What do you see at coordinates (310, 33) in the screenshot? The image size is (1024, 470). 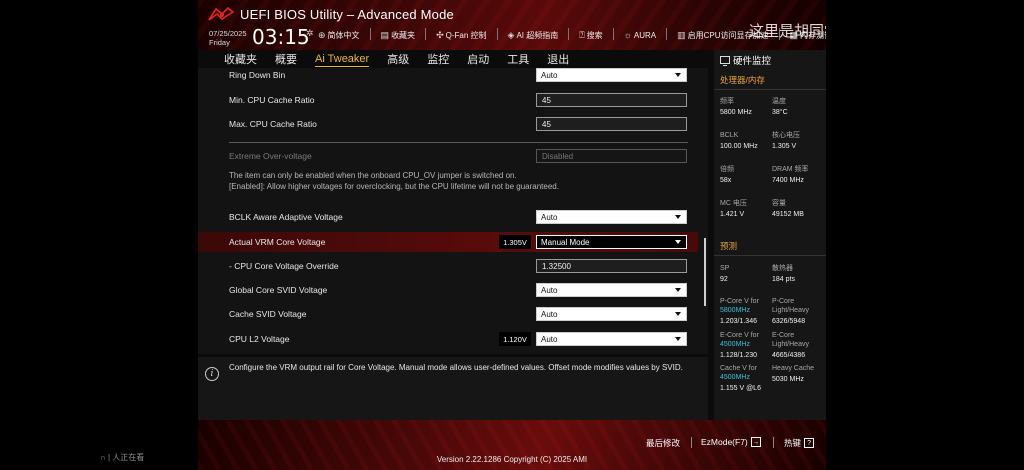 I see `clock-settings-icon: ✲` at bounding box center [310, 33].